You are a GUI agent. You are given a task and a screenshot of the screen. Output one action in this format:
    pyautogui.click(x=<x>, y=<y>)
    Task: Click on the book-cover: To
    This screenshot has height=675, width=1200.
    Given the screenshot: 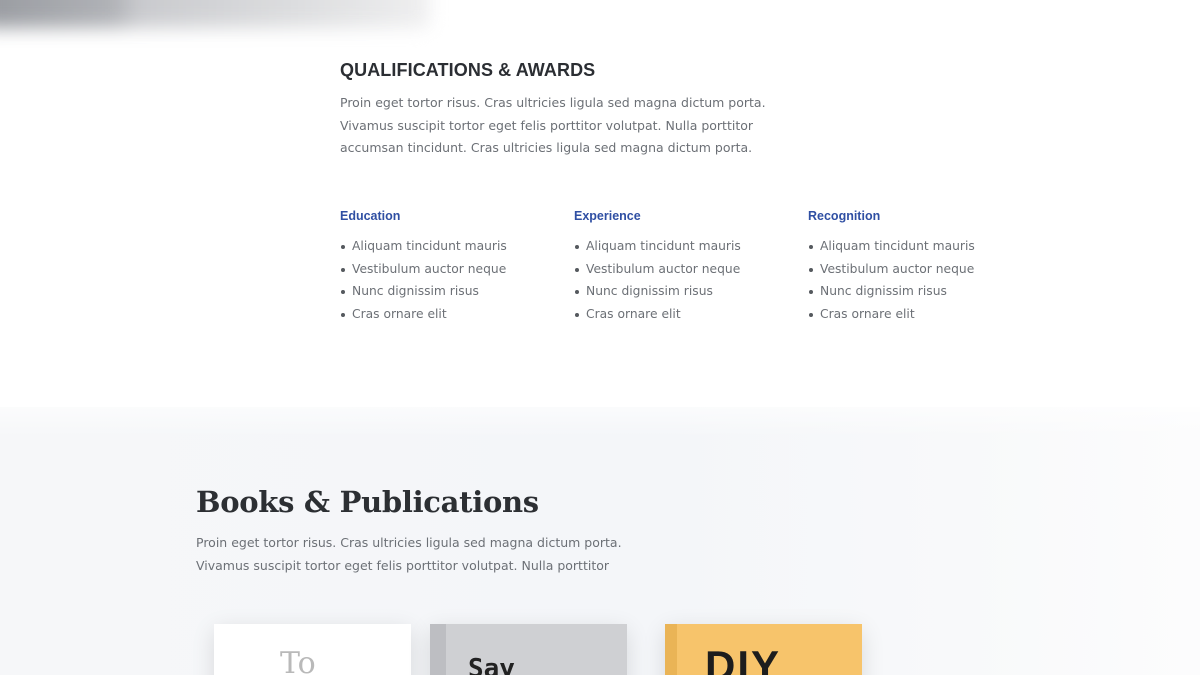 What is the action you would take?
    pyautogui.click(x=312, y=649)
    